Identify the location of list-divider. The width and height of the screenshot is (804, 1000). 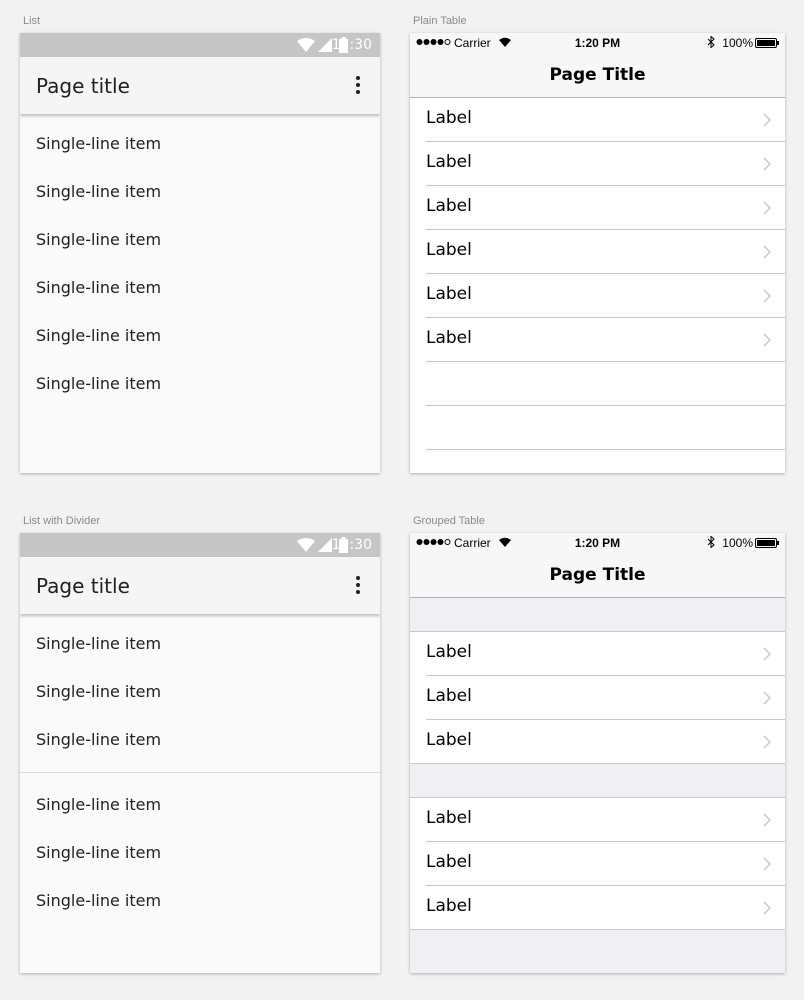
(200, 772).